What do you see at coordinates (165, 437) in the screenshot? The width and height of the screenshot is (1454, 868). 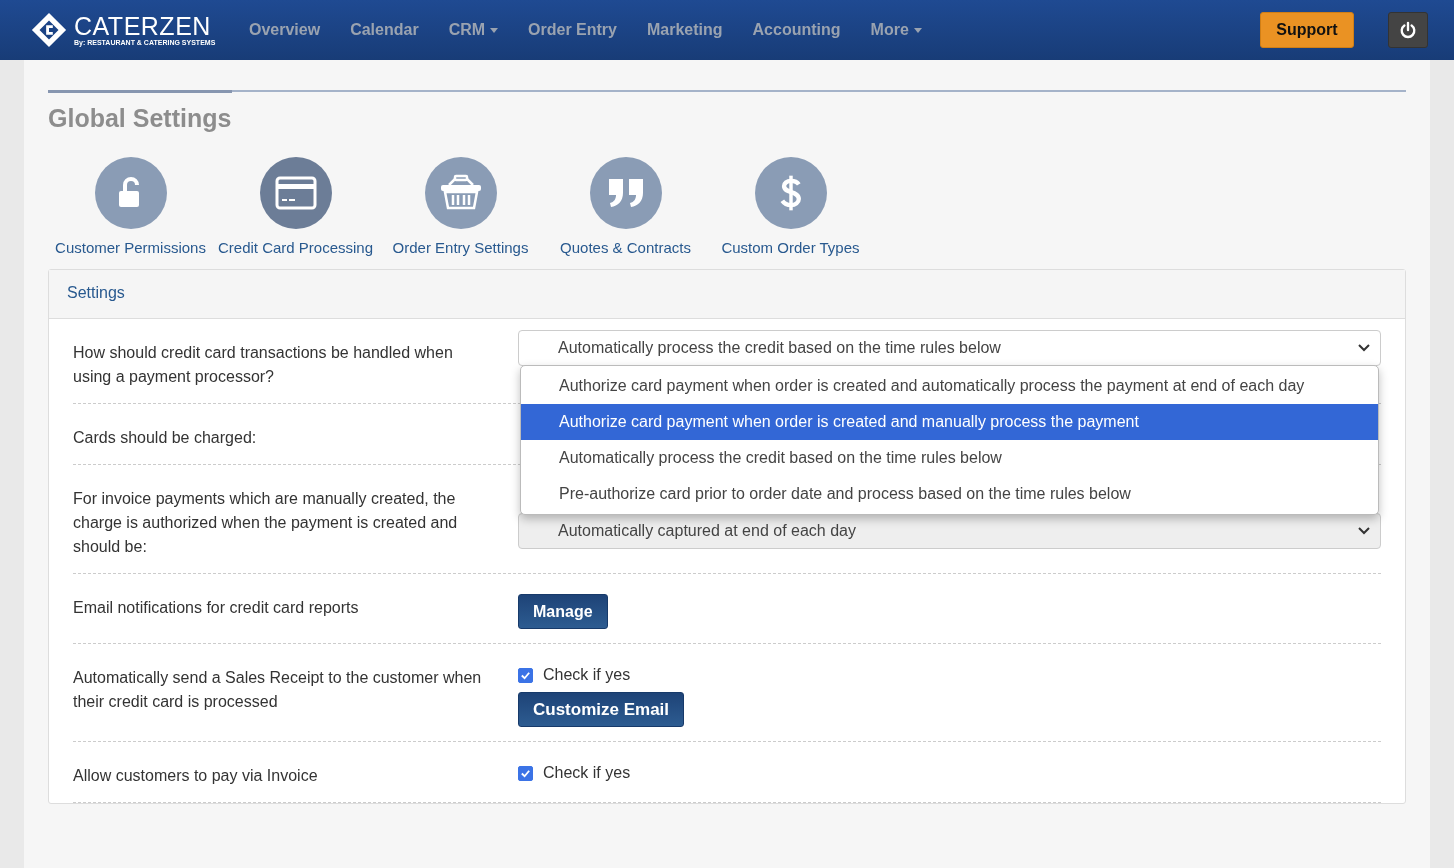 I see `setting-label: Cards should be charged:` at bounding box center [165, 437].